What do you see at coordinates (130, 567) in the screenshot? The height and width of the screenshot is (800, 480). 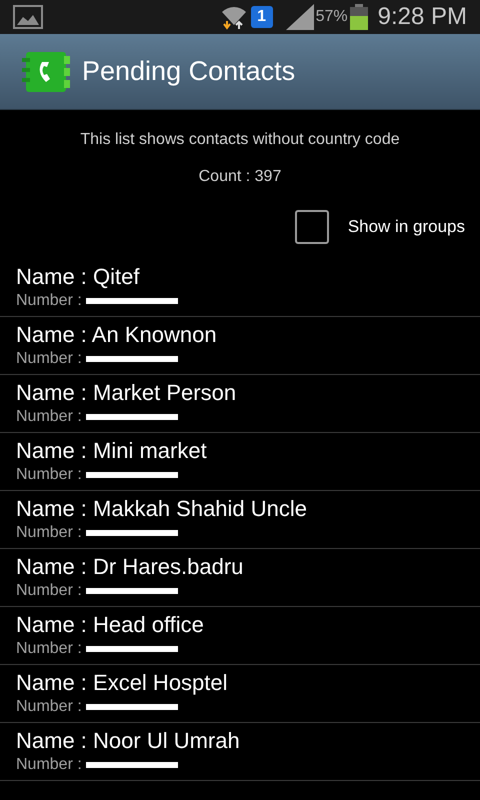 I see `contact-name: Name : Dr Hares.badru` at bounding box center [130, 567].